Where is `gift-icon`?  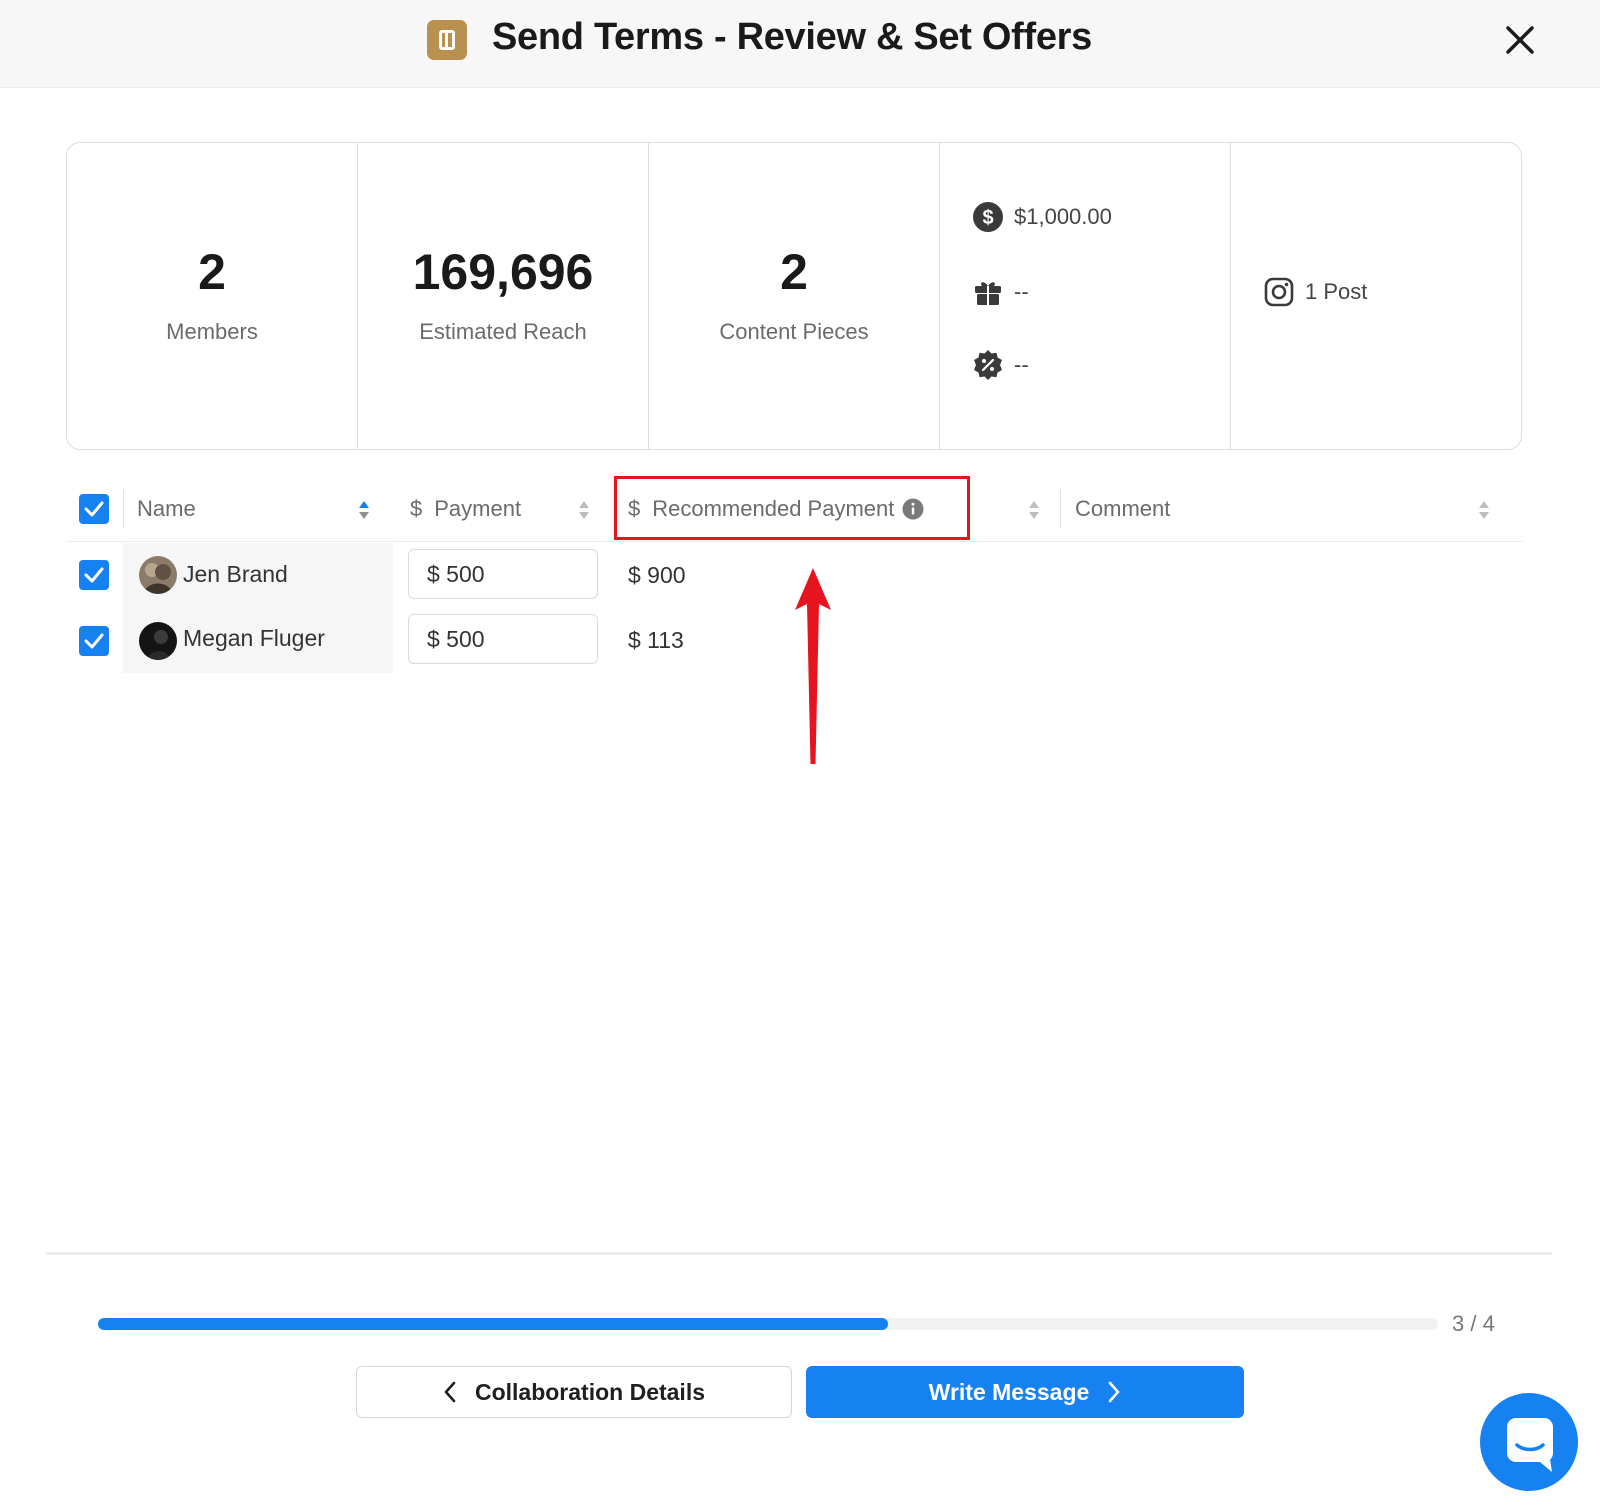 gift-icon is located at coordinates (988, 293).